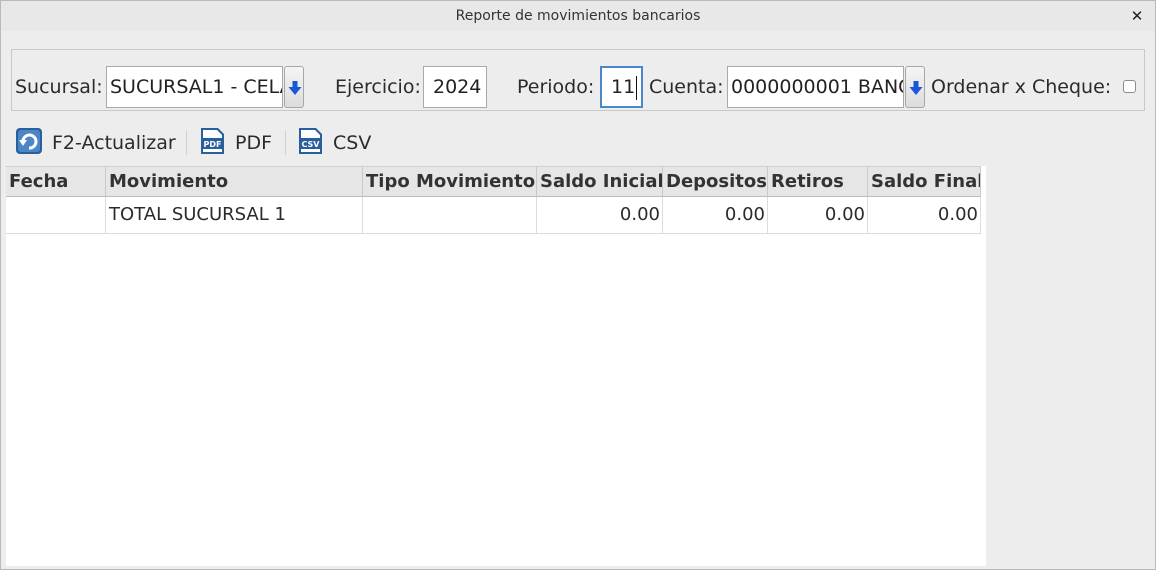  Describe the element at coordinates (600, 181) in the screenshot. I see `column-header-saldo-inicial: Saldo Inicial` at that location.